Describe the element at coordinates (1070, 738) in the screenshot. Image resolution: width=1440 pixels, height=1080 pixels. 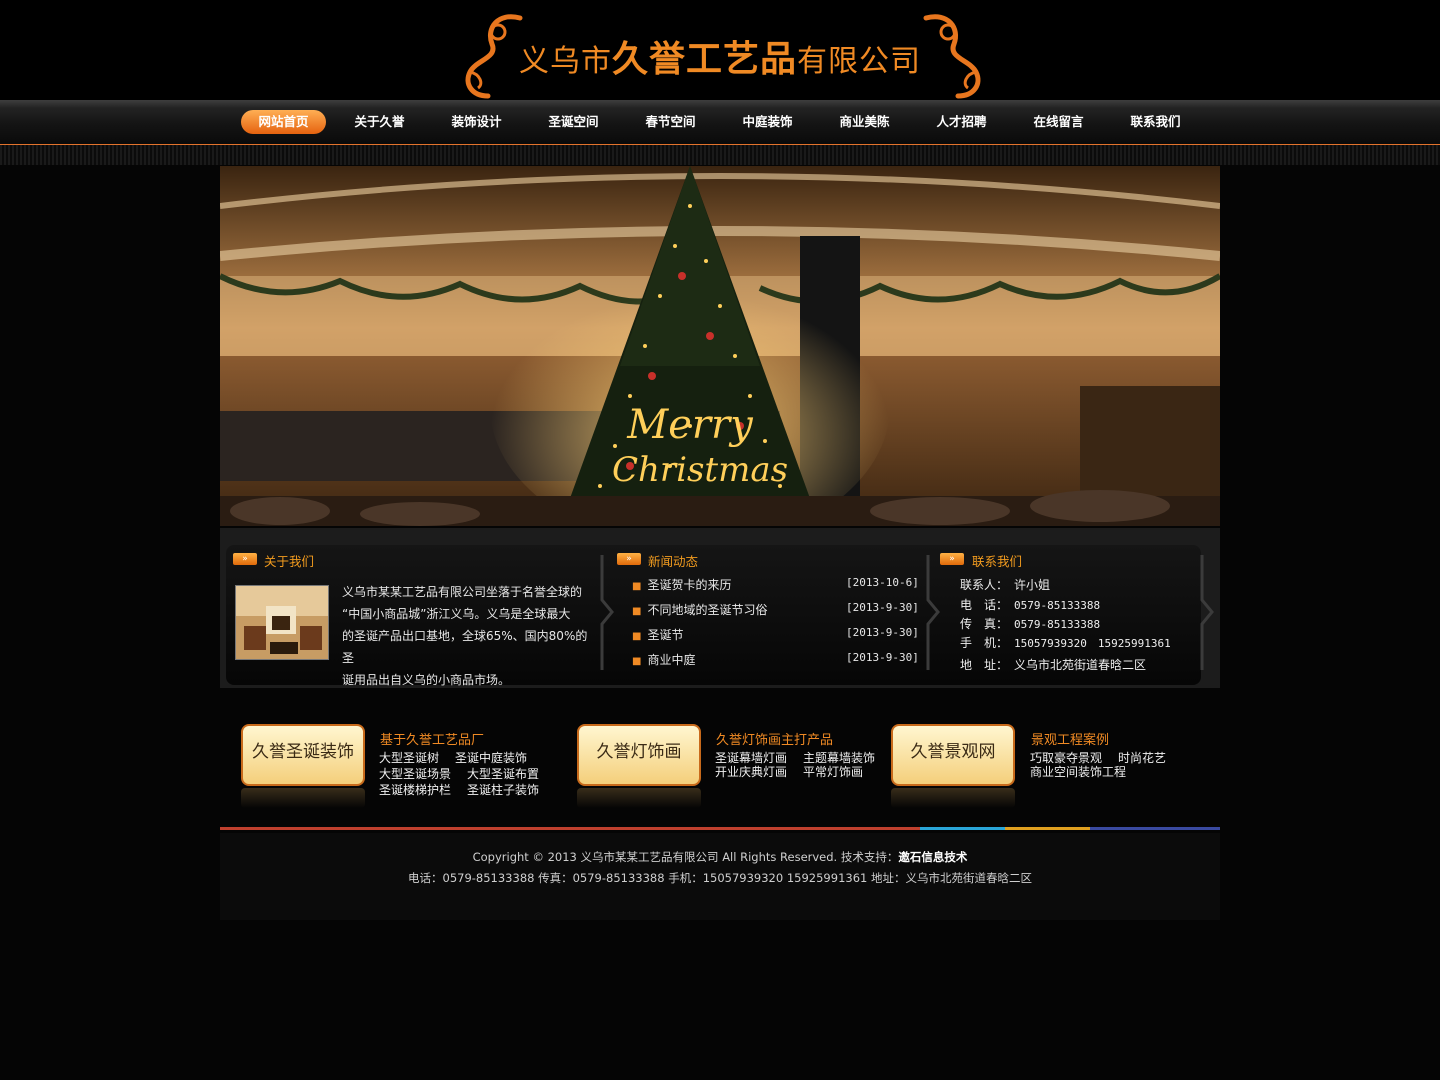
I see `promo-title: 景观工程案例` at that location.